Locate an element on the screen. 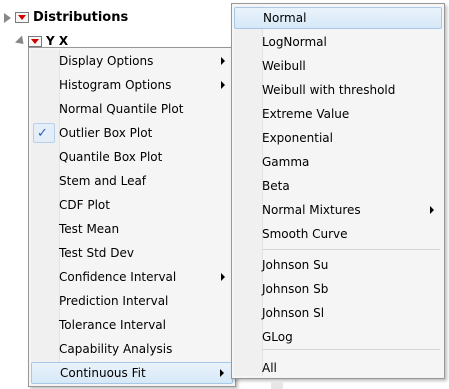 This screenshot has width=449, height=389. fit-item-weibull: Weibull is located at coordinates (338, 66).